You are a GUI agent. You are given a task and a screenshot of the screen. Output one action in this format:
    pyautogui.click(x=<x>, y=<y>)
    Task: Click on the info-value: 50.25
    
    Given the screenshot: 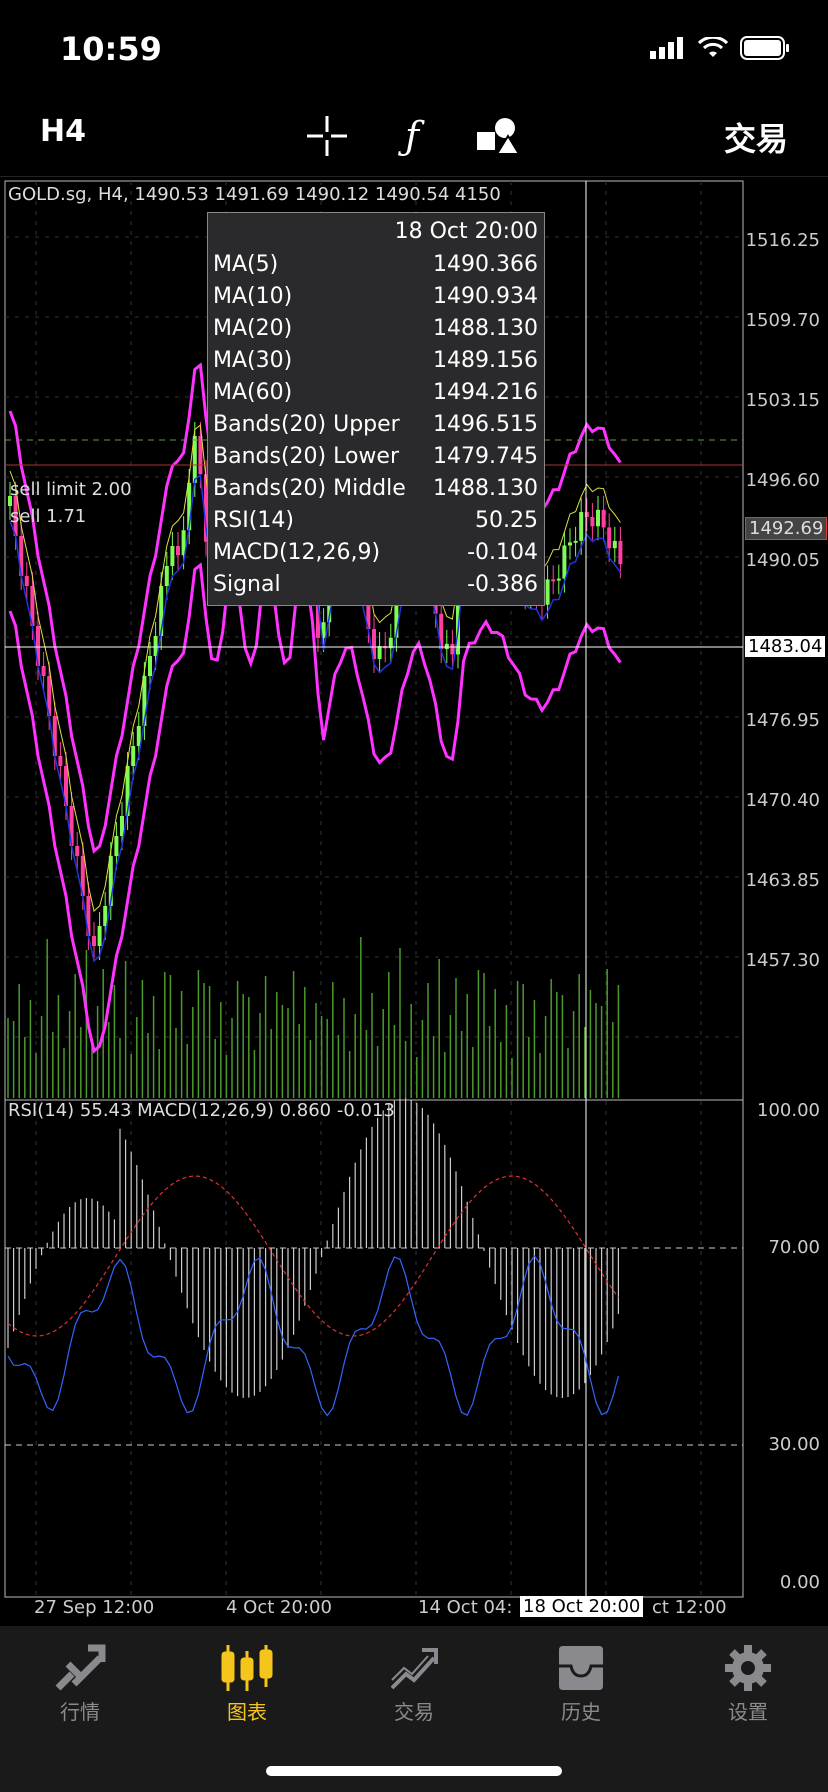 What is the action you would take?
    pyautogui.click(x=506, y=520)
    